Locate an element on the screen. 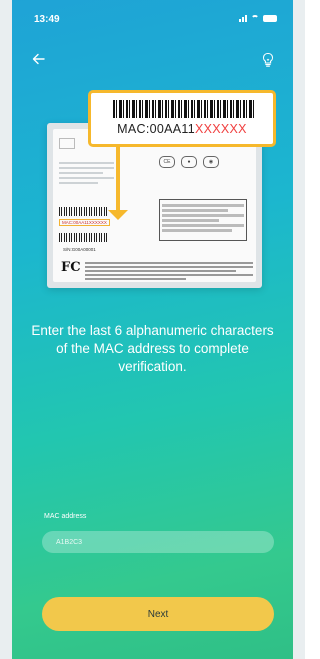 The image size is (320, 659). callout-pointer is located at coordinates (118, 179).